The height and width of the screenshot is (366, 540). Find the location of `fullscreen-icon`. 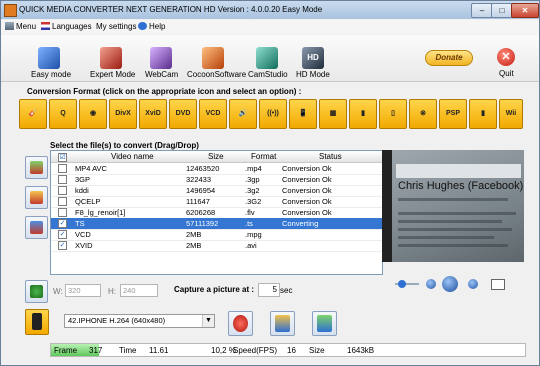

fullscreen-icon is located at coordinates (498, 284).